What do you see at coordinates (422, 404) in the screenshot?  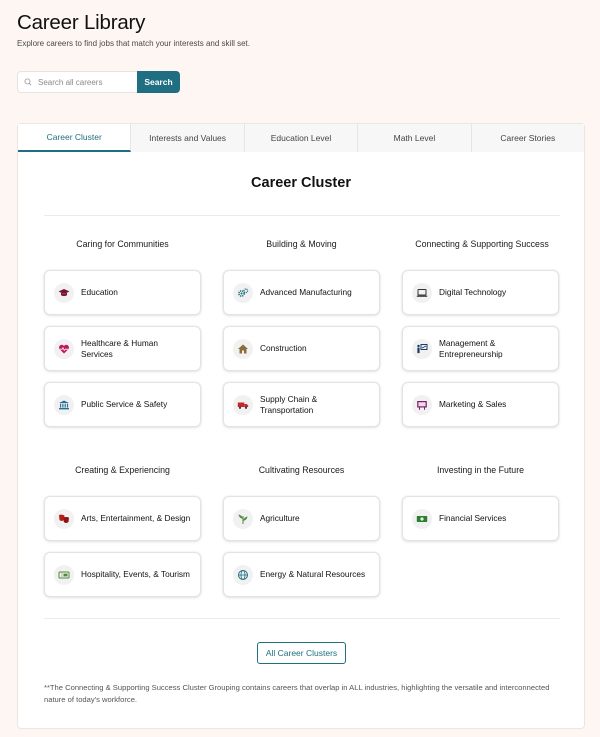 I see `billboard-icon` at bounding box center [422, 404].